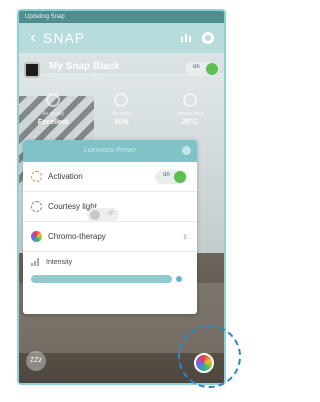 This screenshot has width=320, height=402. Describe the element at coordinates (59, 262) in the screenshot. I see `intensity-label: Intensity` at that location.